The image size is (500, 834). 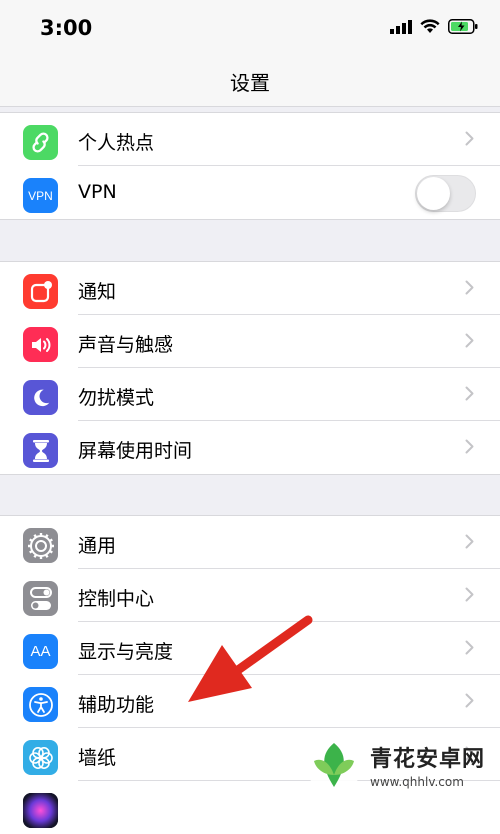 What do you see at coordinates (417, 782) in the screenshot?
I see `watermark-url: www.qhhlv.com` at bounding box center [417, 782].